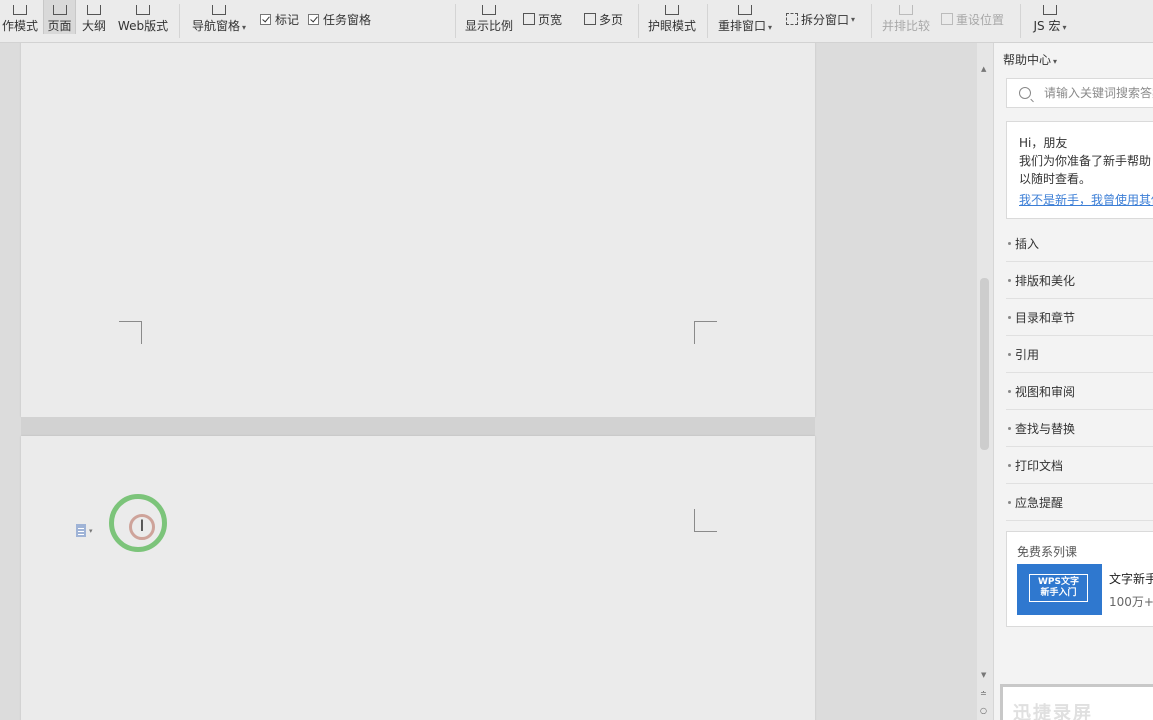 This screenshot has width=1153, height=720. I want to click on welcome-greeting: Hi，朋友, so click(1043, 143).